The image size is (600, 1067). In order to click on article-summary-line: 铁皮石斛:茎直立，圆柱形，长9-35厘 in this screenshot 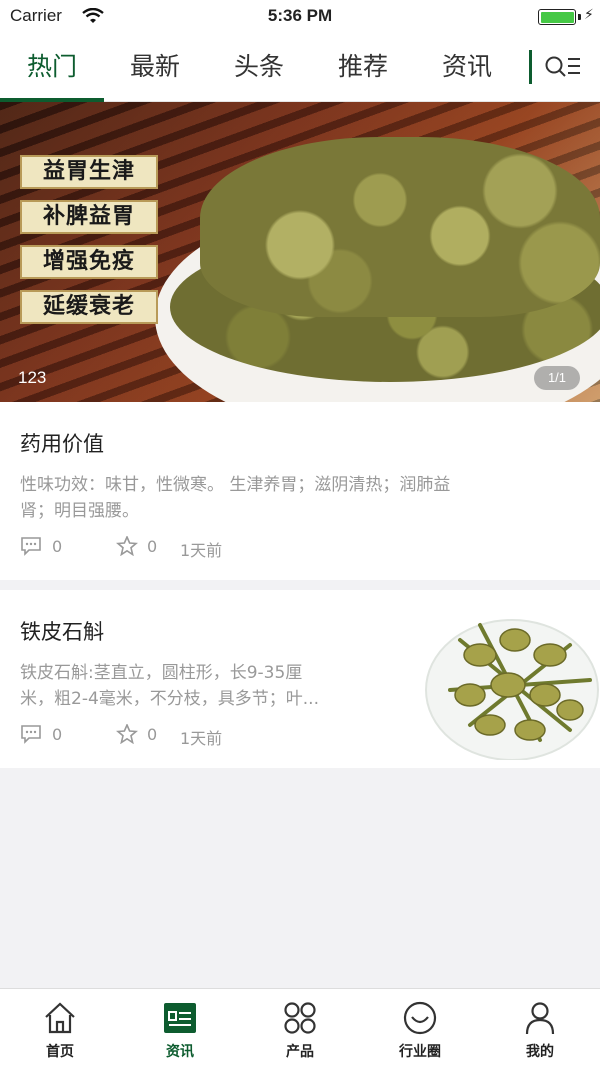, I will do `click(161, 673)`.